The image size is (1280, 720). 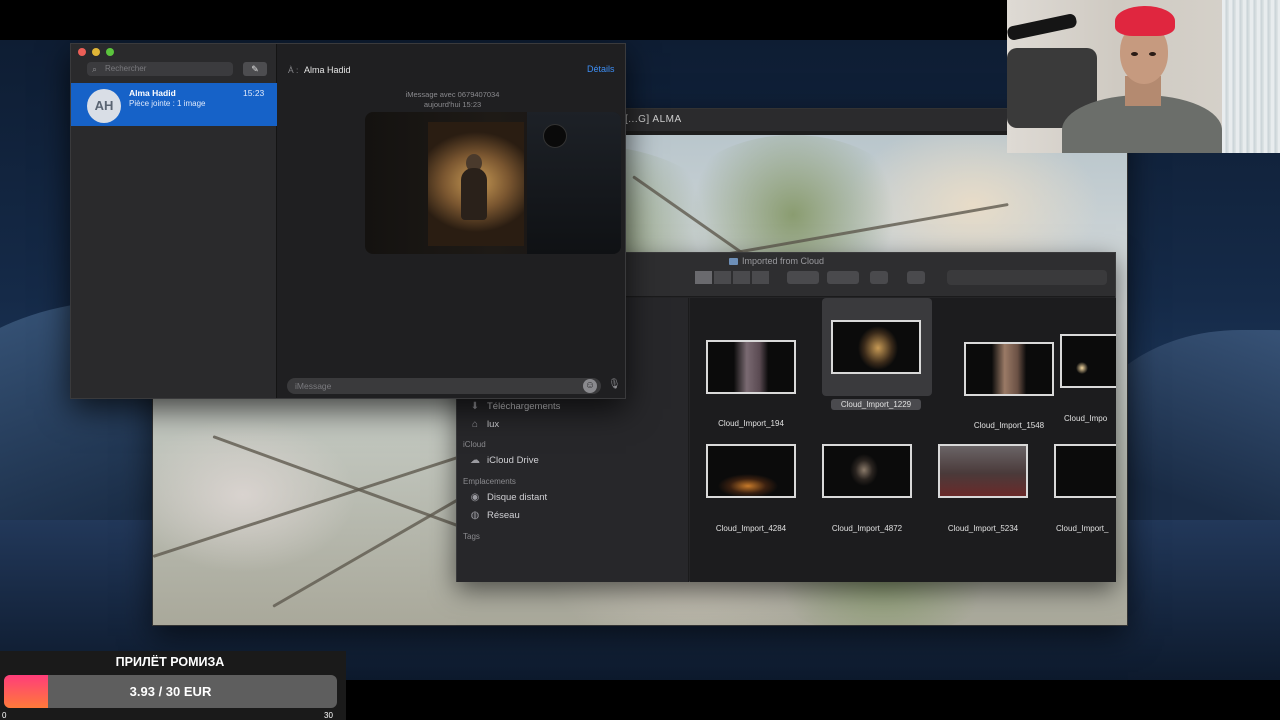 I want to click on compose-icon: ✎, so click(x=255, y=69).